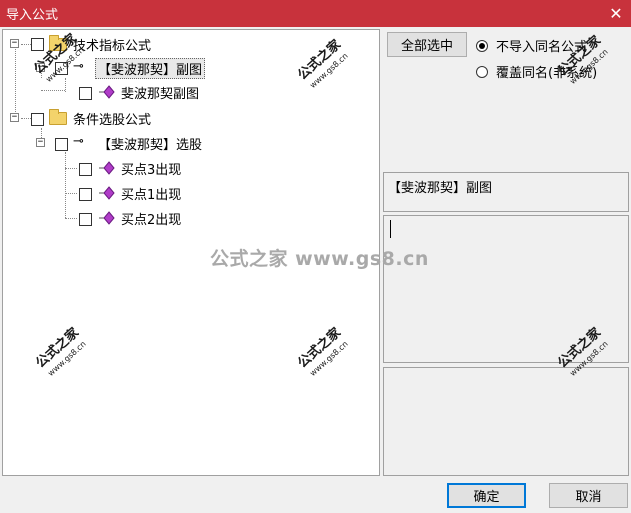 Image resolution: width=631 pixels, height=513 pixels. I want to click on tree-item-label: 【斐波那契】选股, so click(150, 145).